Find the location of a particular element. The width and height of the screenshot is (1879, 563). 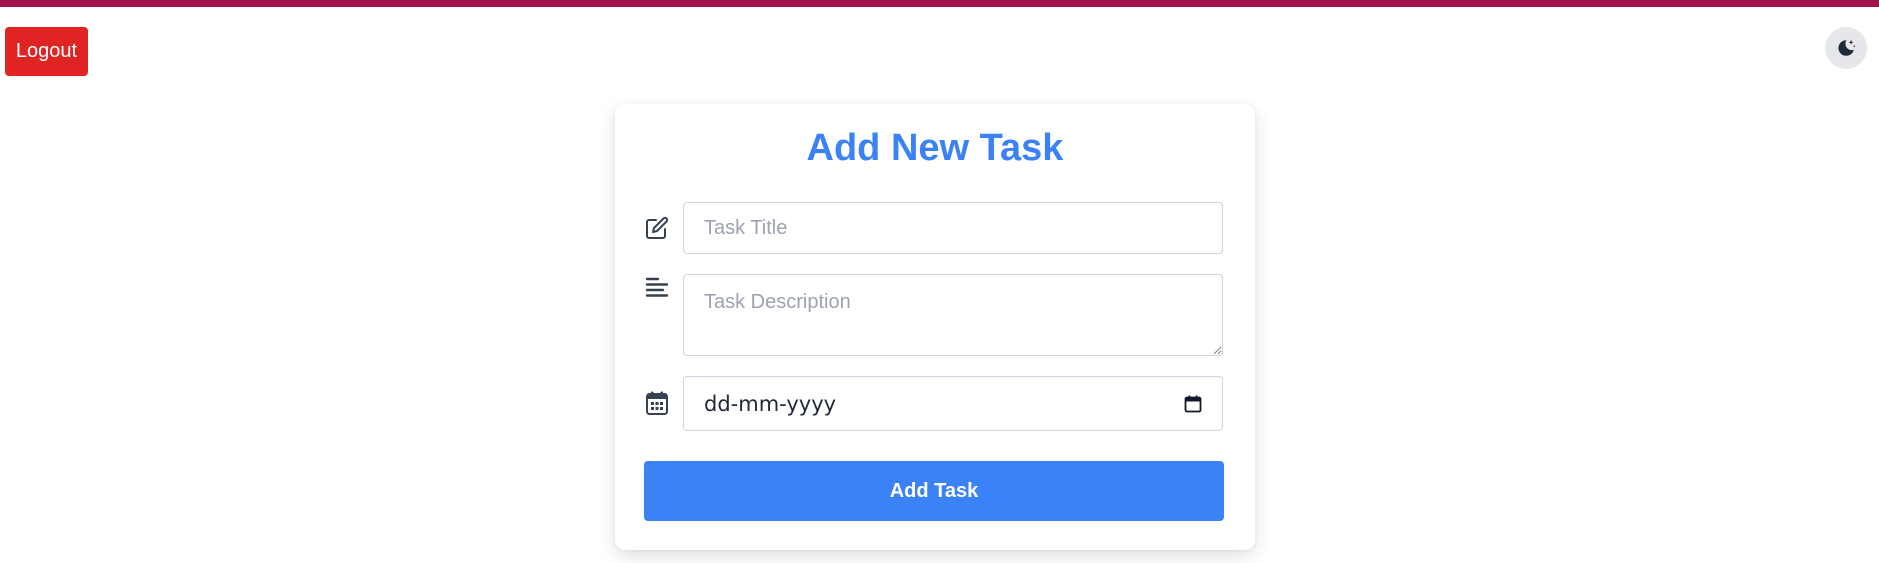

calendar-picker-icon is located at coordinates (1193, 404).